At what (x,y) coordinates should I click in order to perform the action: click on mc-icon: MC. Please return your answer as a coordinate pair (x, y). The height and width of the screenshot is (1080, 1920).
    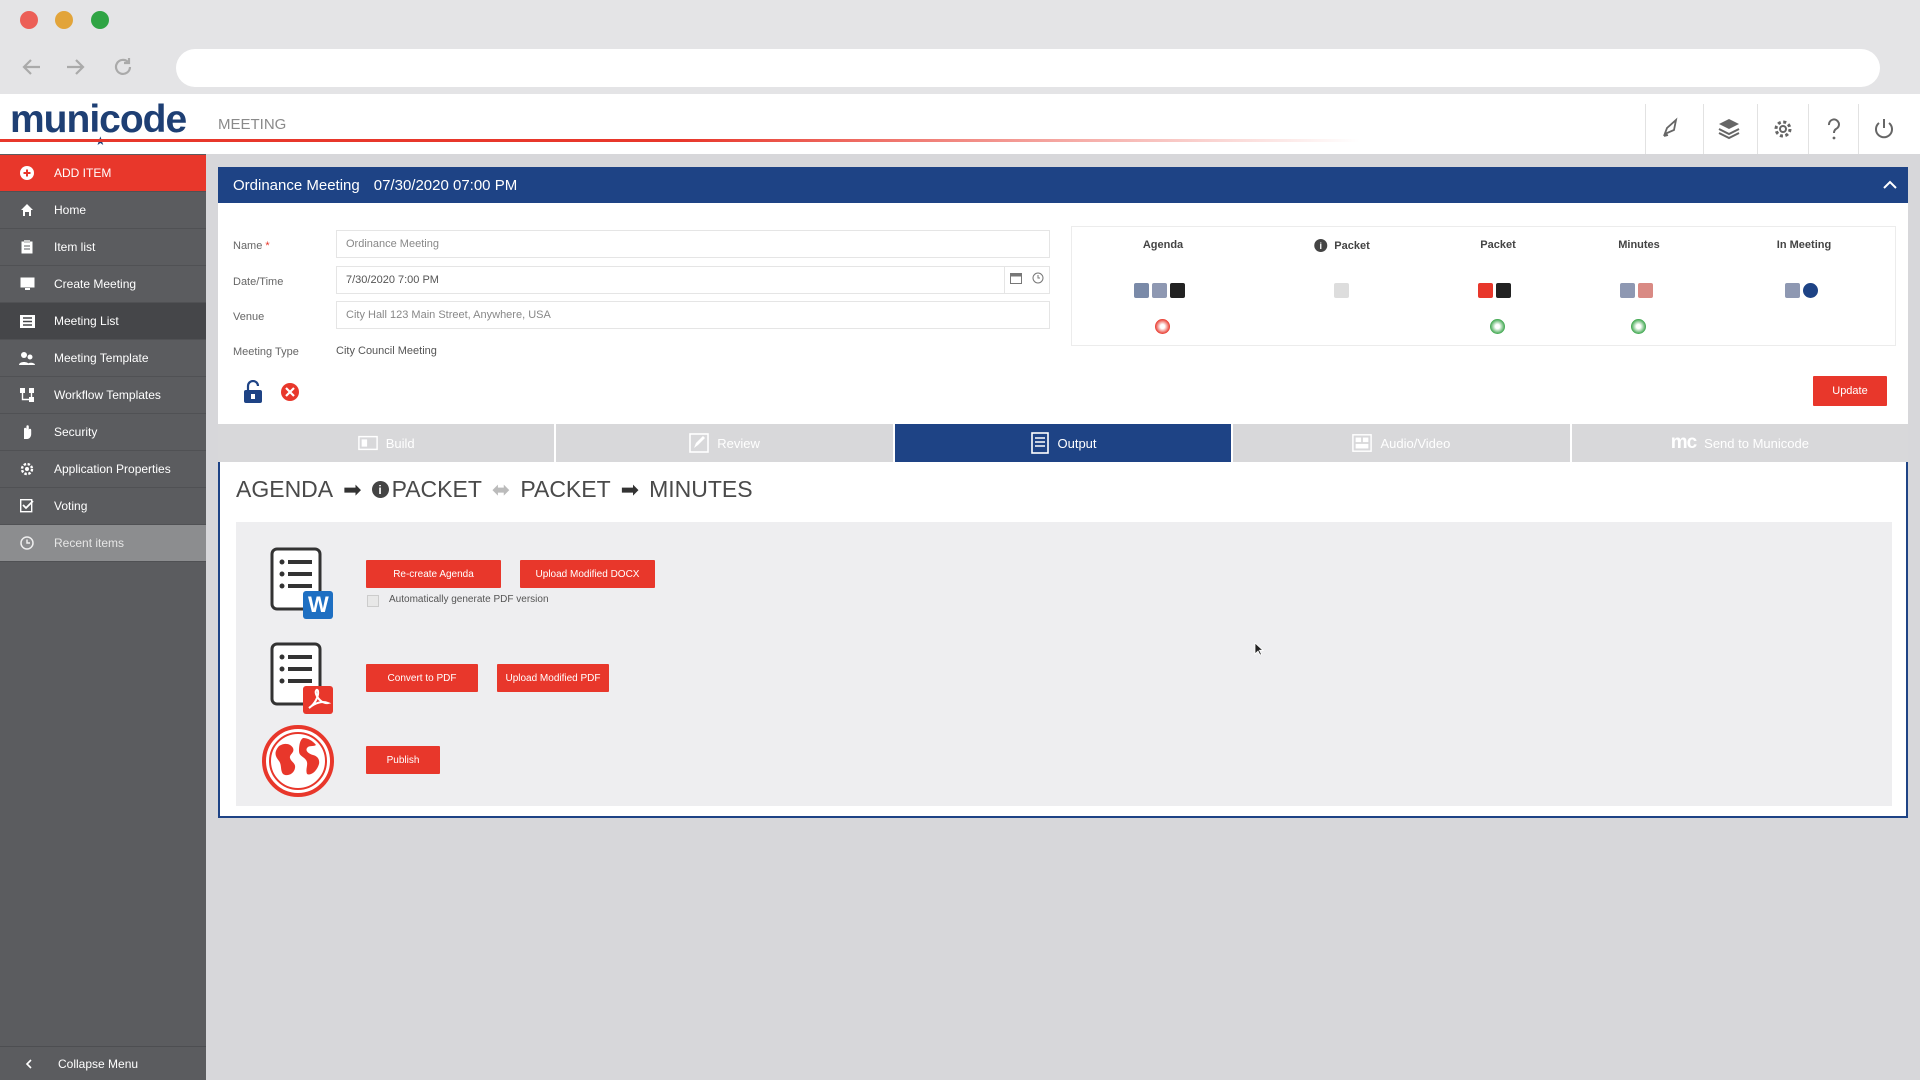
    Looking at the image, I should click on (1683, 442).